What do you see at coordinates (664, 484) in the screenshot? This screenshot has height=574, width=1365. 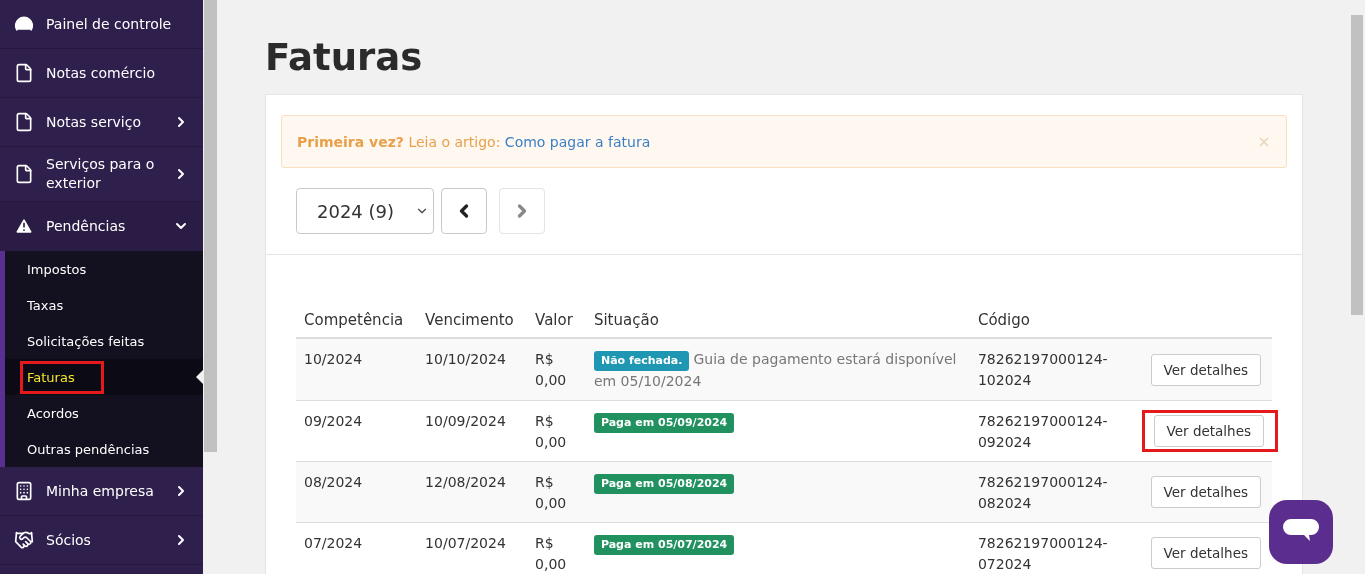 I see `status-badge: Paga em 05/08/2024` at bounding box center [664, 484].